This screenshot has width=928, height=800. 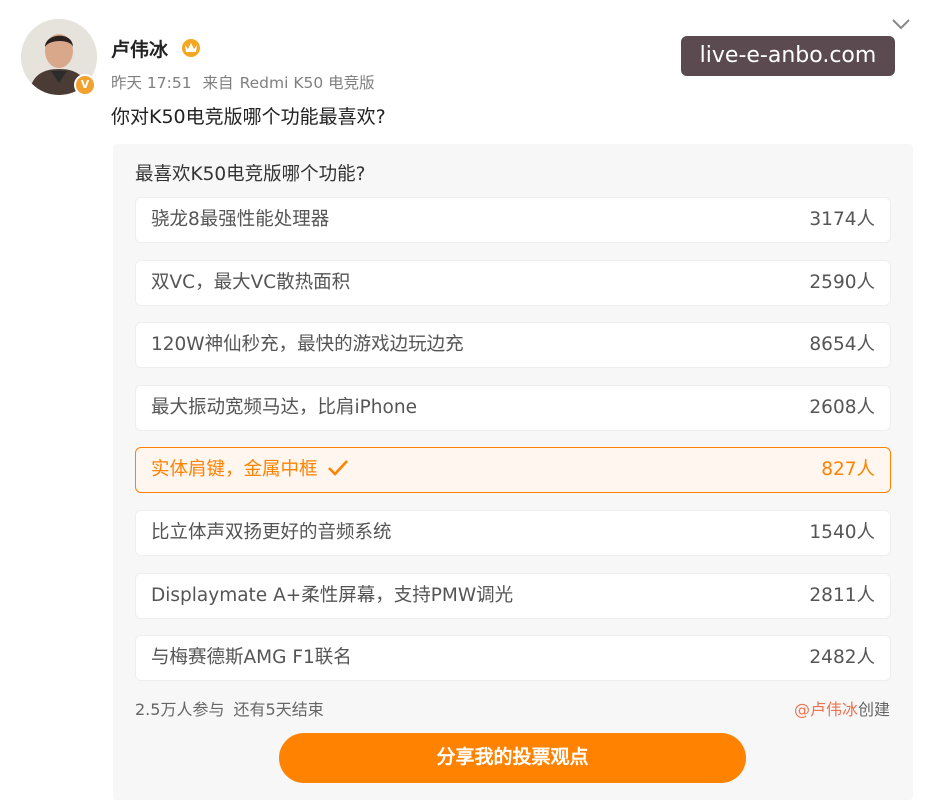 I want to click on username: 卢伟冰, so click(x=139, y=48).